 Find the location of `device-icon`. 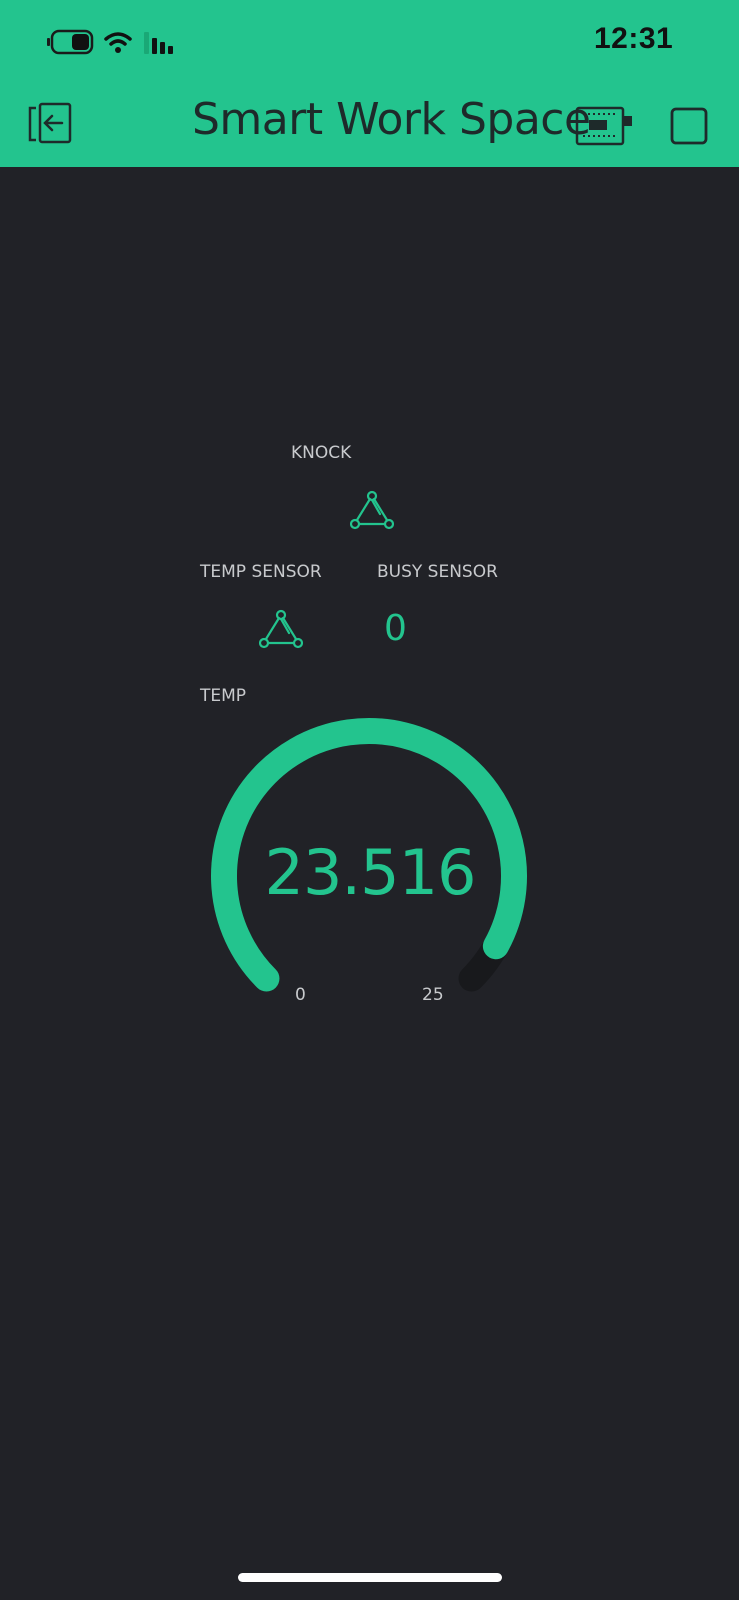

device-icon is located at coordinates (604, 128).